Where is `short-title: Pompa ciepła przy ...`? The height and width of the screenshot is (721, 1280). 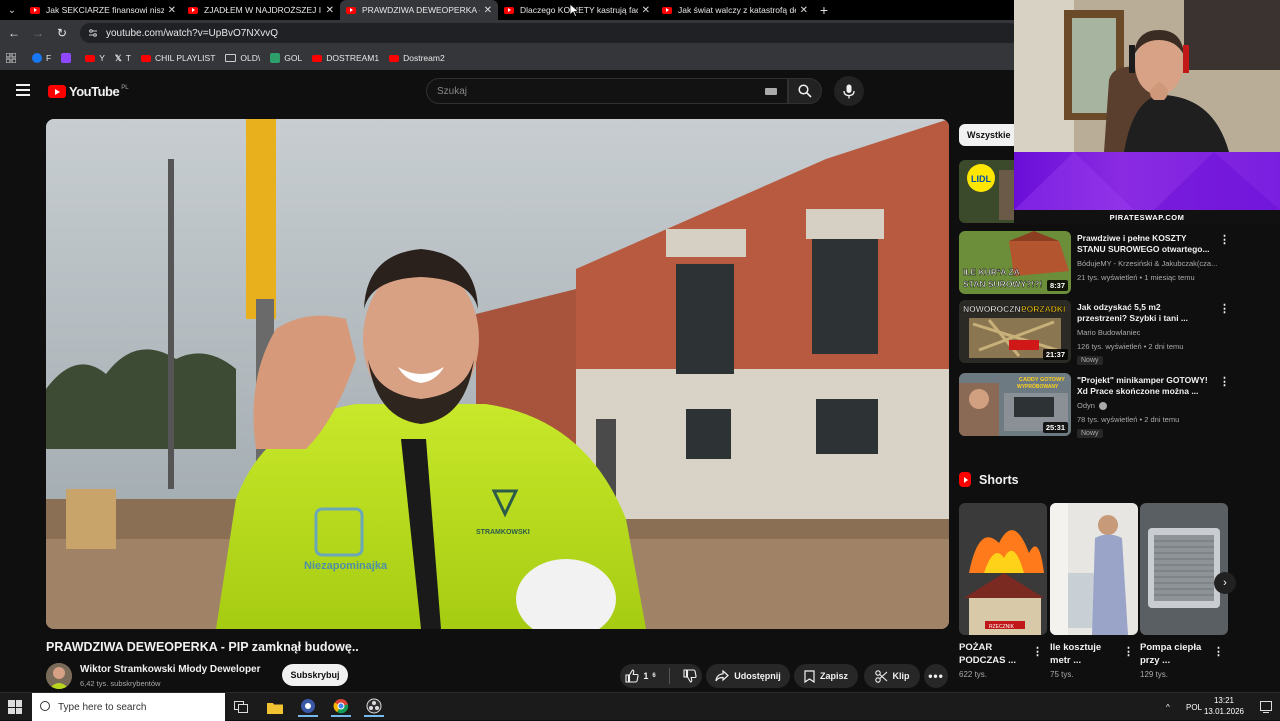
short-title: Pompa ciepła przy ... is located at coordinates (1176, 654).